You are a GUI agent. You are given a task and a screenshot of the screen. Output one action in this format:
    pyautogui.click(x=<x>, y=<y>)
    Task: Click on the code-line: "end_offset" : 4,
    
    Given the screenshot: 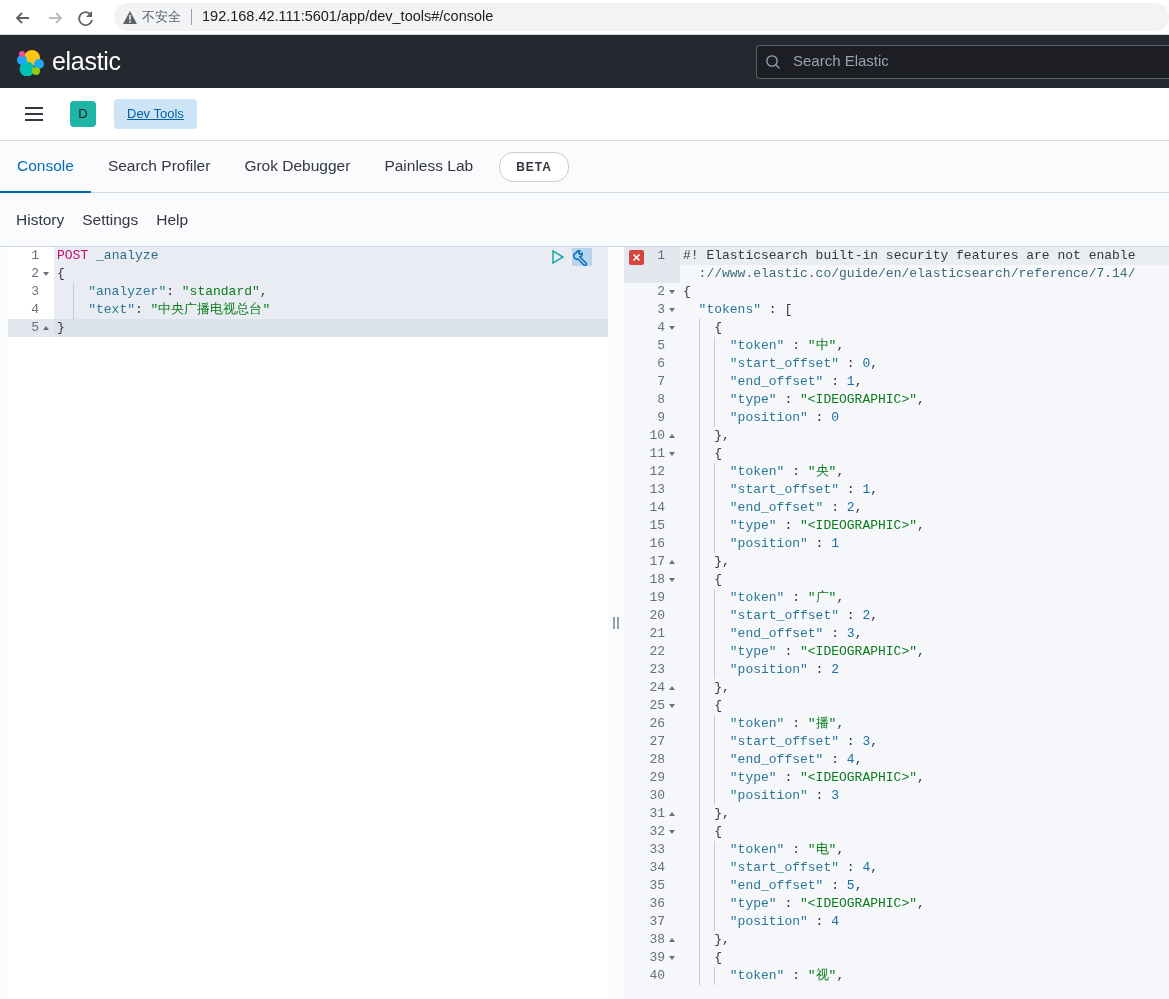 What is the action you would take?
    pyautogui.click(x=924, y=760)
    